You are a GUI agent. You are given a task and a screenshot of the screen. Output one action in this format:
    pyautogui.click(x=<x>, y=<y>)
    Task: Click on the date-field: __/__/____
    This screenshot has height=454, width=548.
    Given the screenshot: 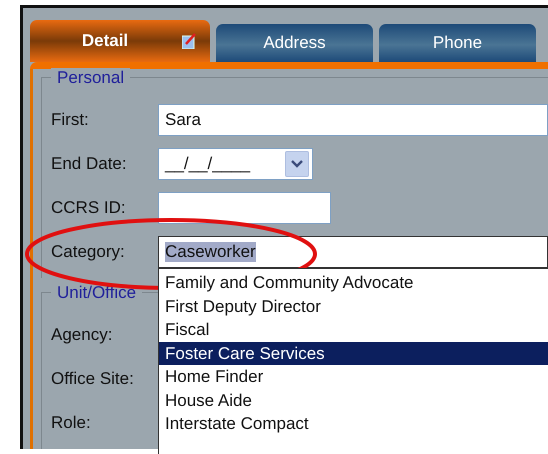 What is the action you would take?
    pyautogui.click(x=235, y=164)
    